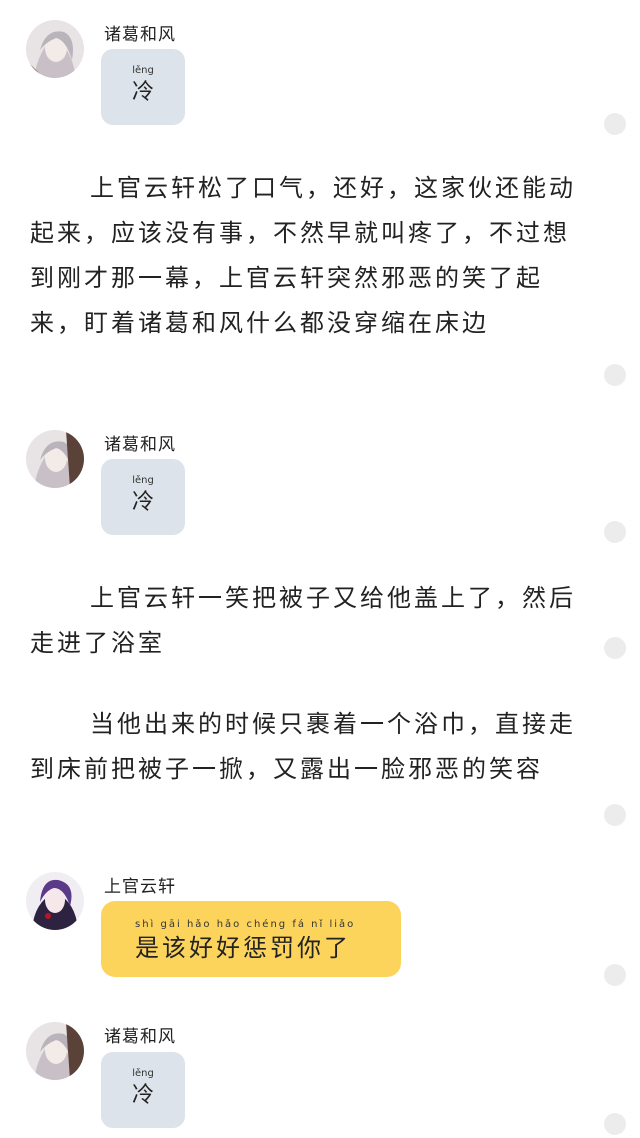 Image resolution: width=640 pixels, height=1138 pixels. Describe the element at coordinates (140, 887) in the screenshot. I see `sender-name: 上官云轩` at that location.